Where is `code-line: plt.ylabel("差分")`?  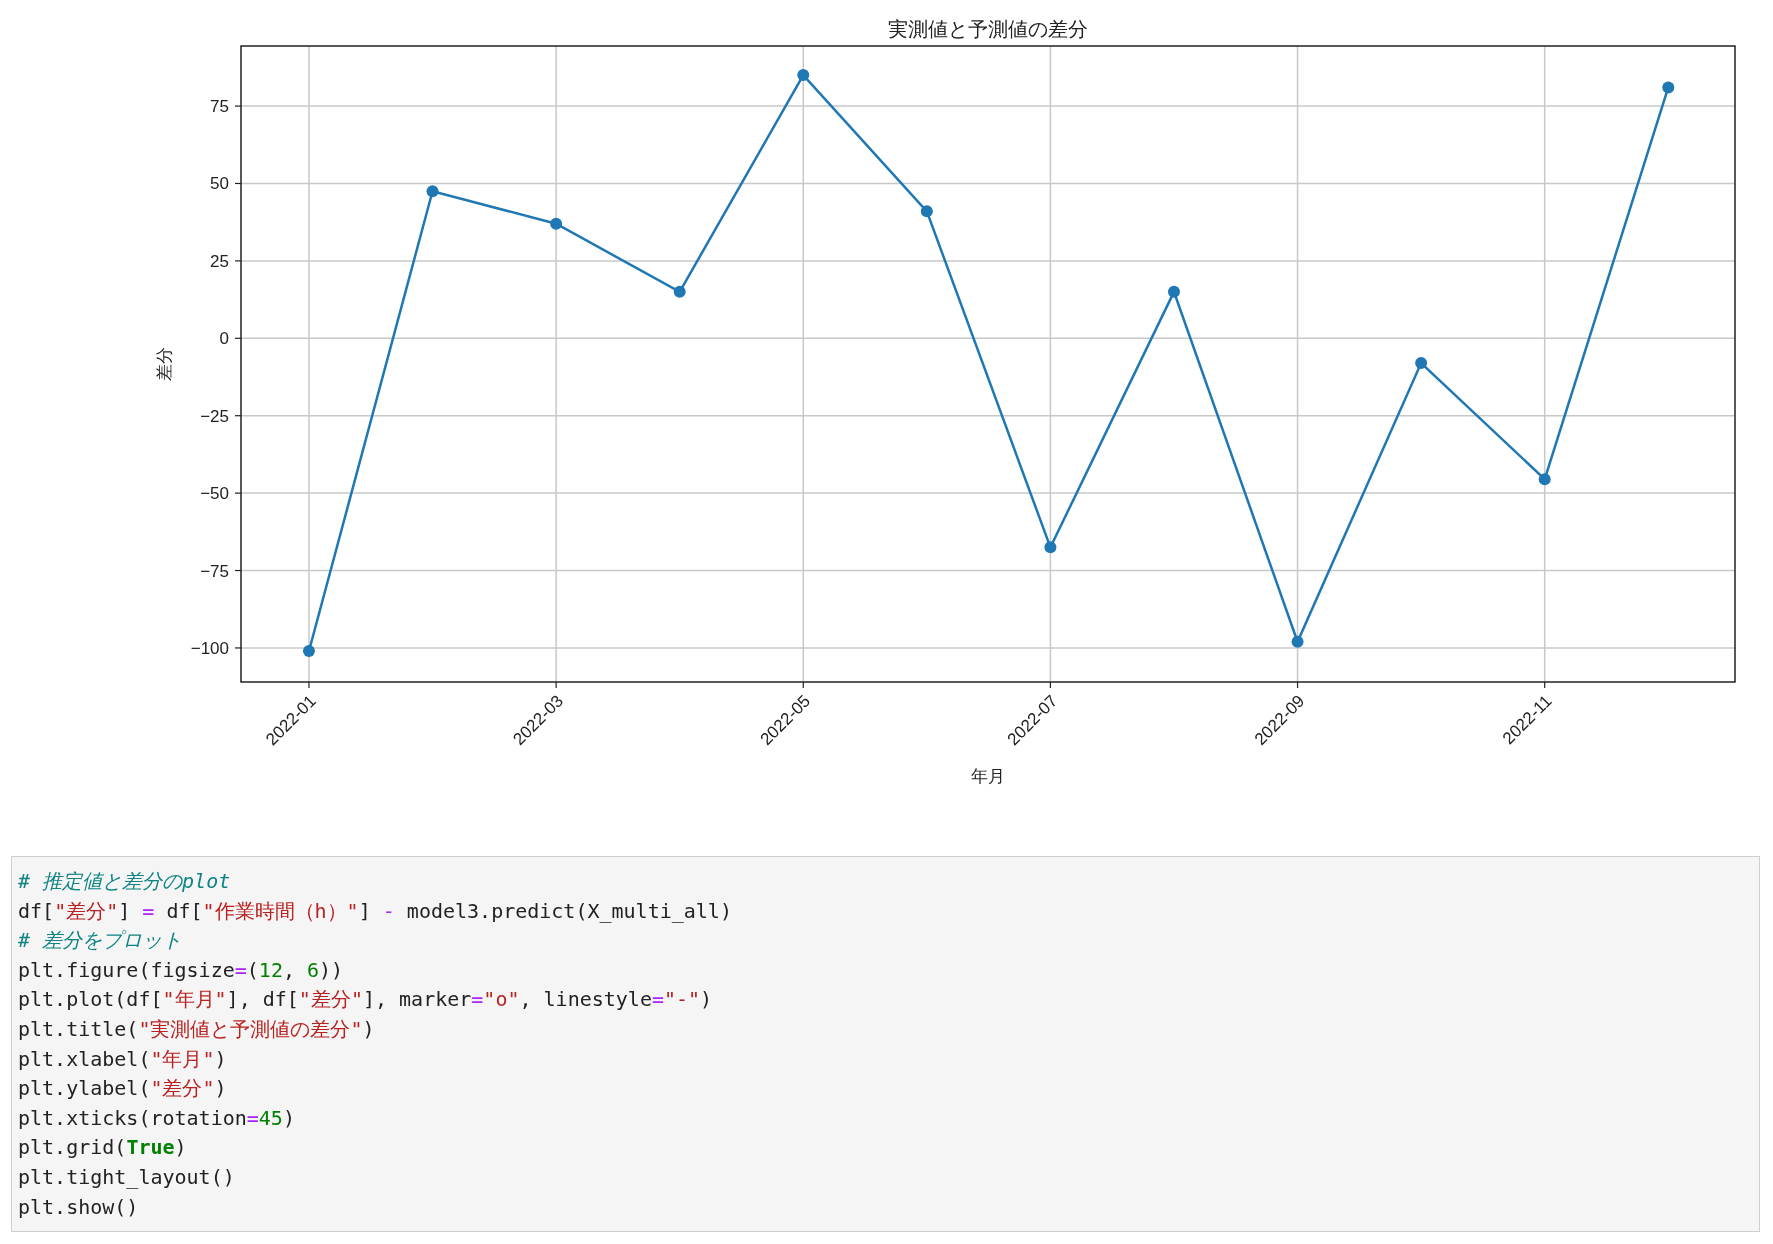
code-line: plt.ylabel("差分") is located at coordinates (122, 1089).